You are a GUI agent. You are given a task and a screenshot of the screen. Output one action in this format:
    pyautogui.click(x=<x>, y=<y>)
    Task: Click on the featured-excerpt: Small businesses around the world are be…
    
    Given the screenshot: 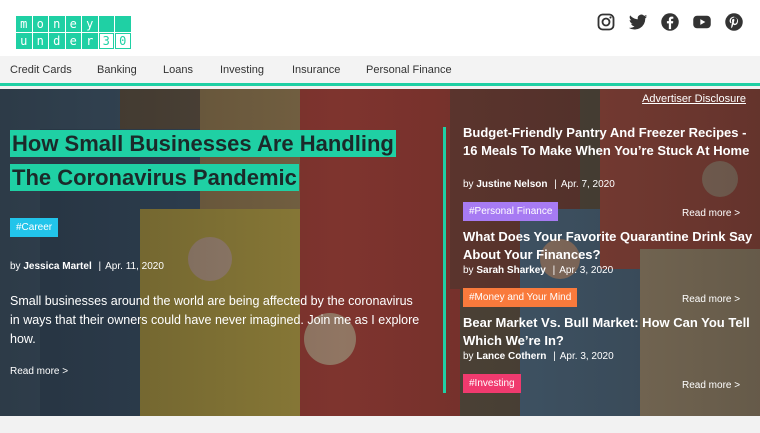 What is the action you would take?
    pyautogui.click(x=215, y=320)
    